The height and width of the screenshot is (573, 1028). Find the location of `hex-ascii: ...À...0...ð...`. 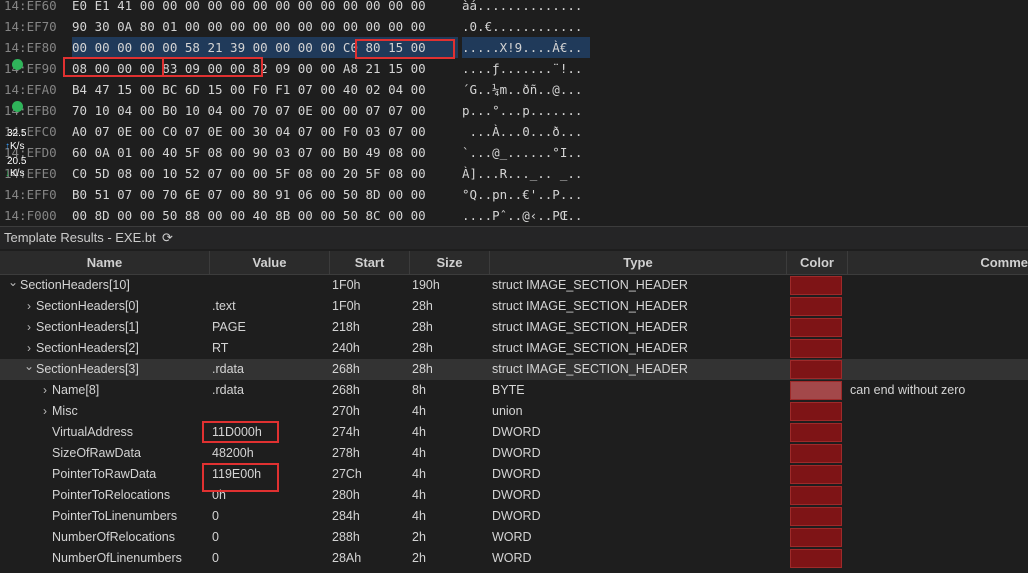

hex-ascii: ...À...0...ð... is located at coordinates (526, 131).